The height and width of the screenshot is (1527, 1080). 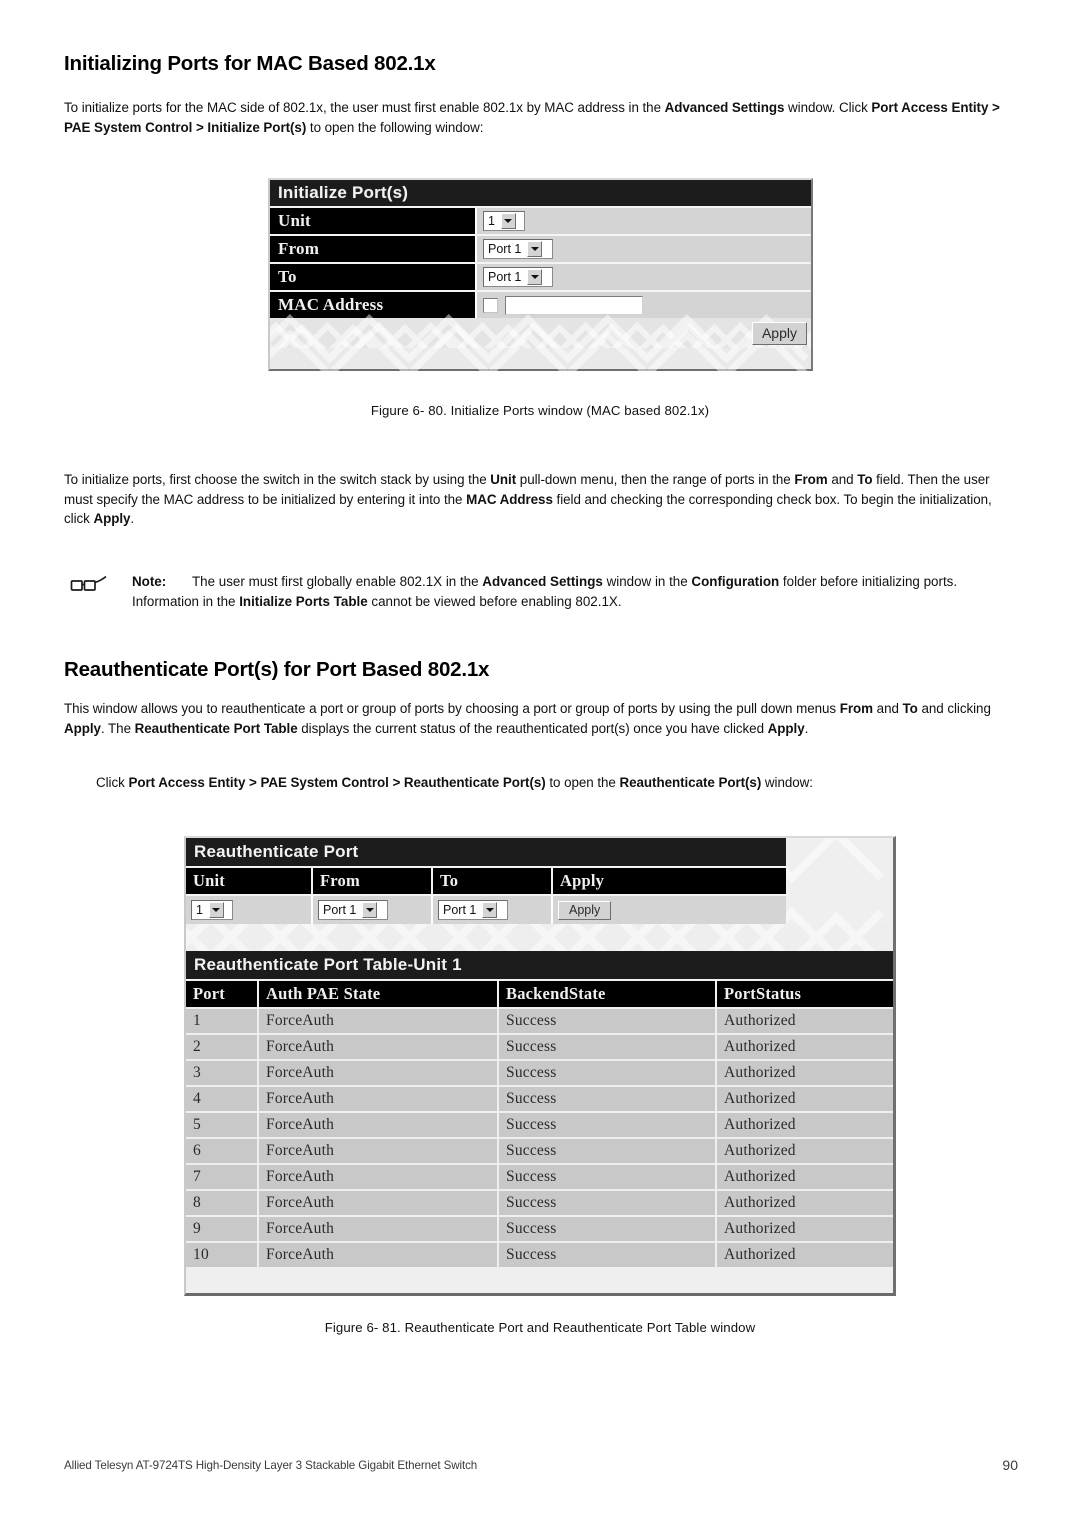 I want to click on reauth-unit-select: 1, so click(x=212, y=910).